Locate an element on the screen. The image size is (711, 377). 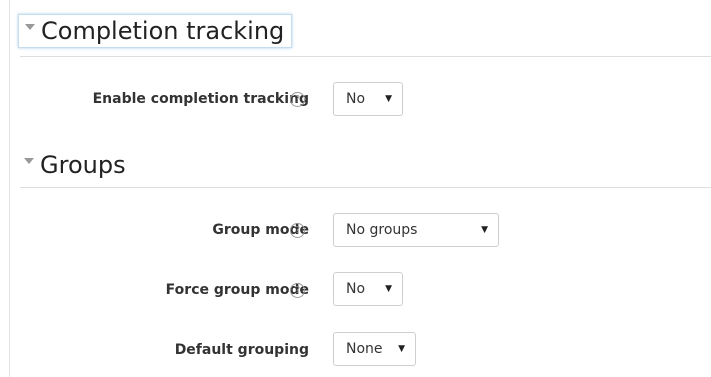
groups-heading: Groups is located at coordinates (83, 165).